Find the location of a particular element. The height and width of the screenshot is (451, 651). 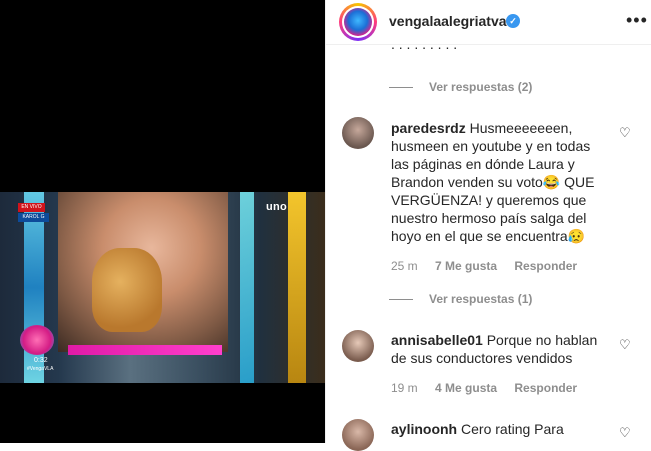

comment-likes: 4 Me gusta is located at coordinates (466, 388).